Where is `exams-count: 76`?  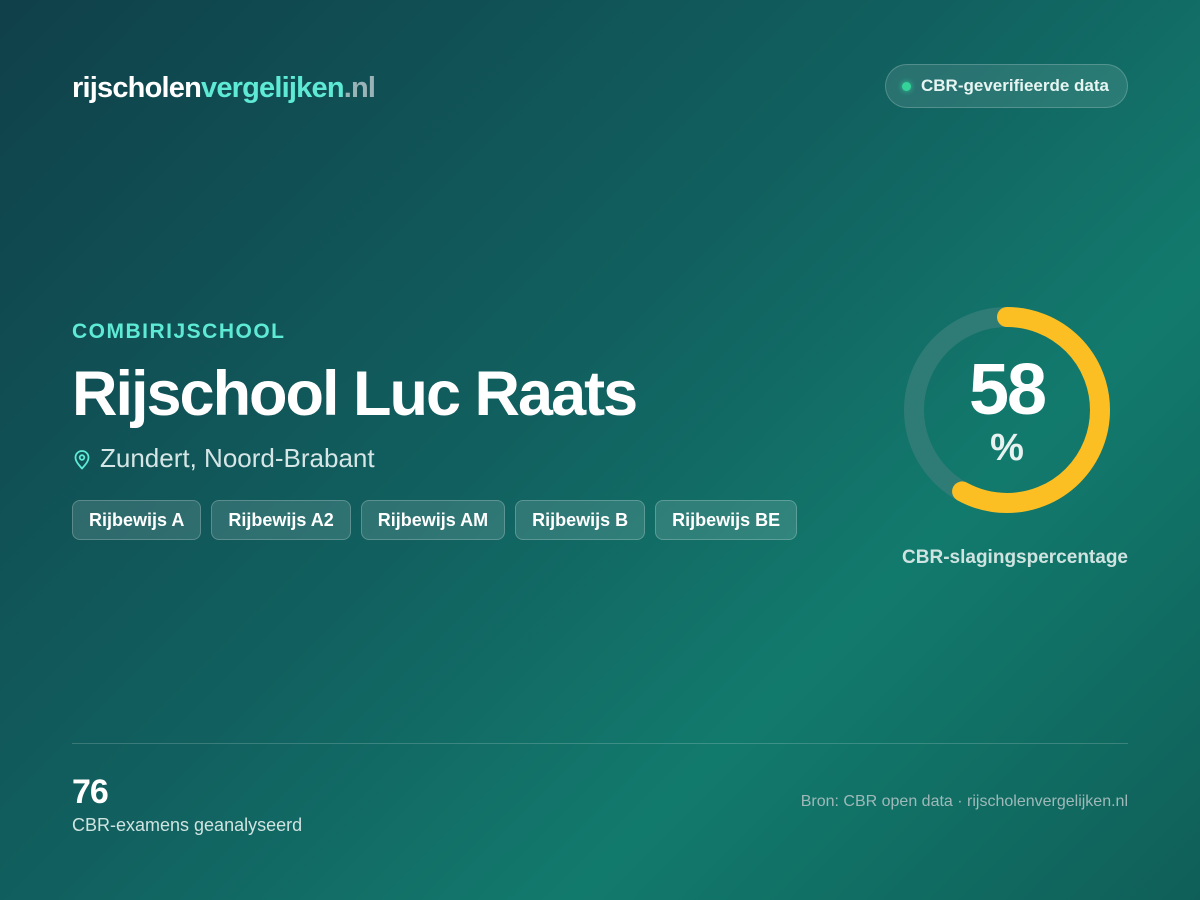
exams-count: 76 is located at coordinates (90, 792).